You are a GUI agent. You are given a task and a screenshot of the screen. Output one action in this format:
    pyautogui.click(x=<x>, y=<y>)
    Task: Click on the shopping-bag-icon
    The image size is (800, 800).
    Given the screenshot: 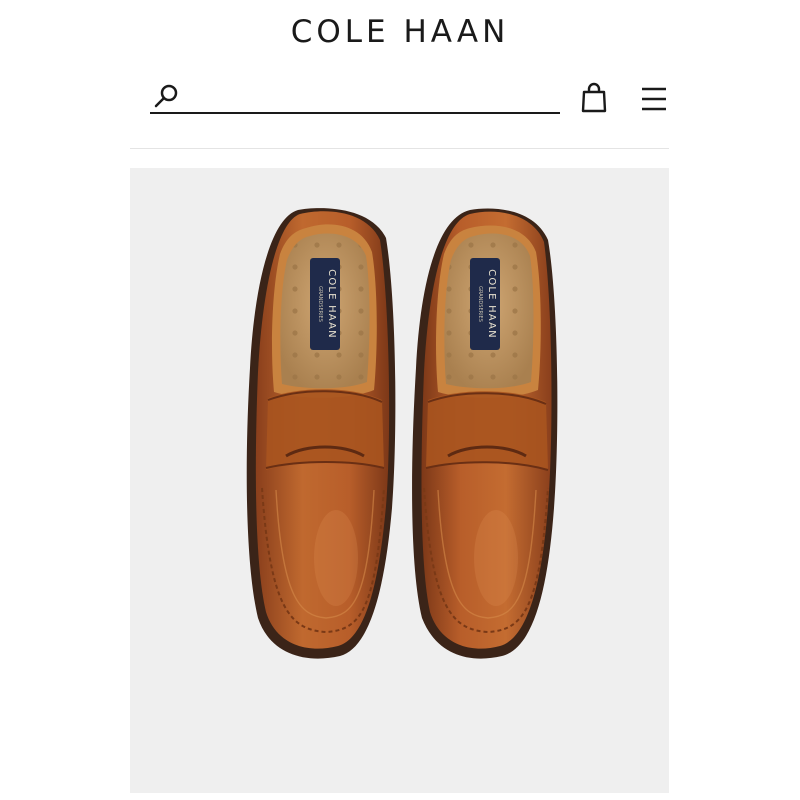 What is the action you would take?
    pyautogui.click(x=594, y=98)
    